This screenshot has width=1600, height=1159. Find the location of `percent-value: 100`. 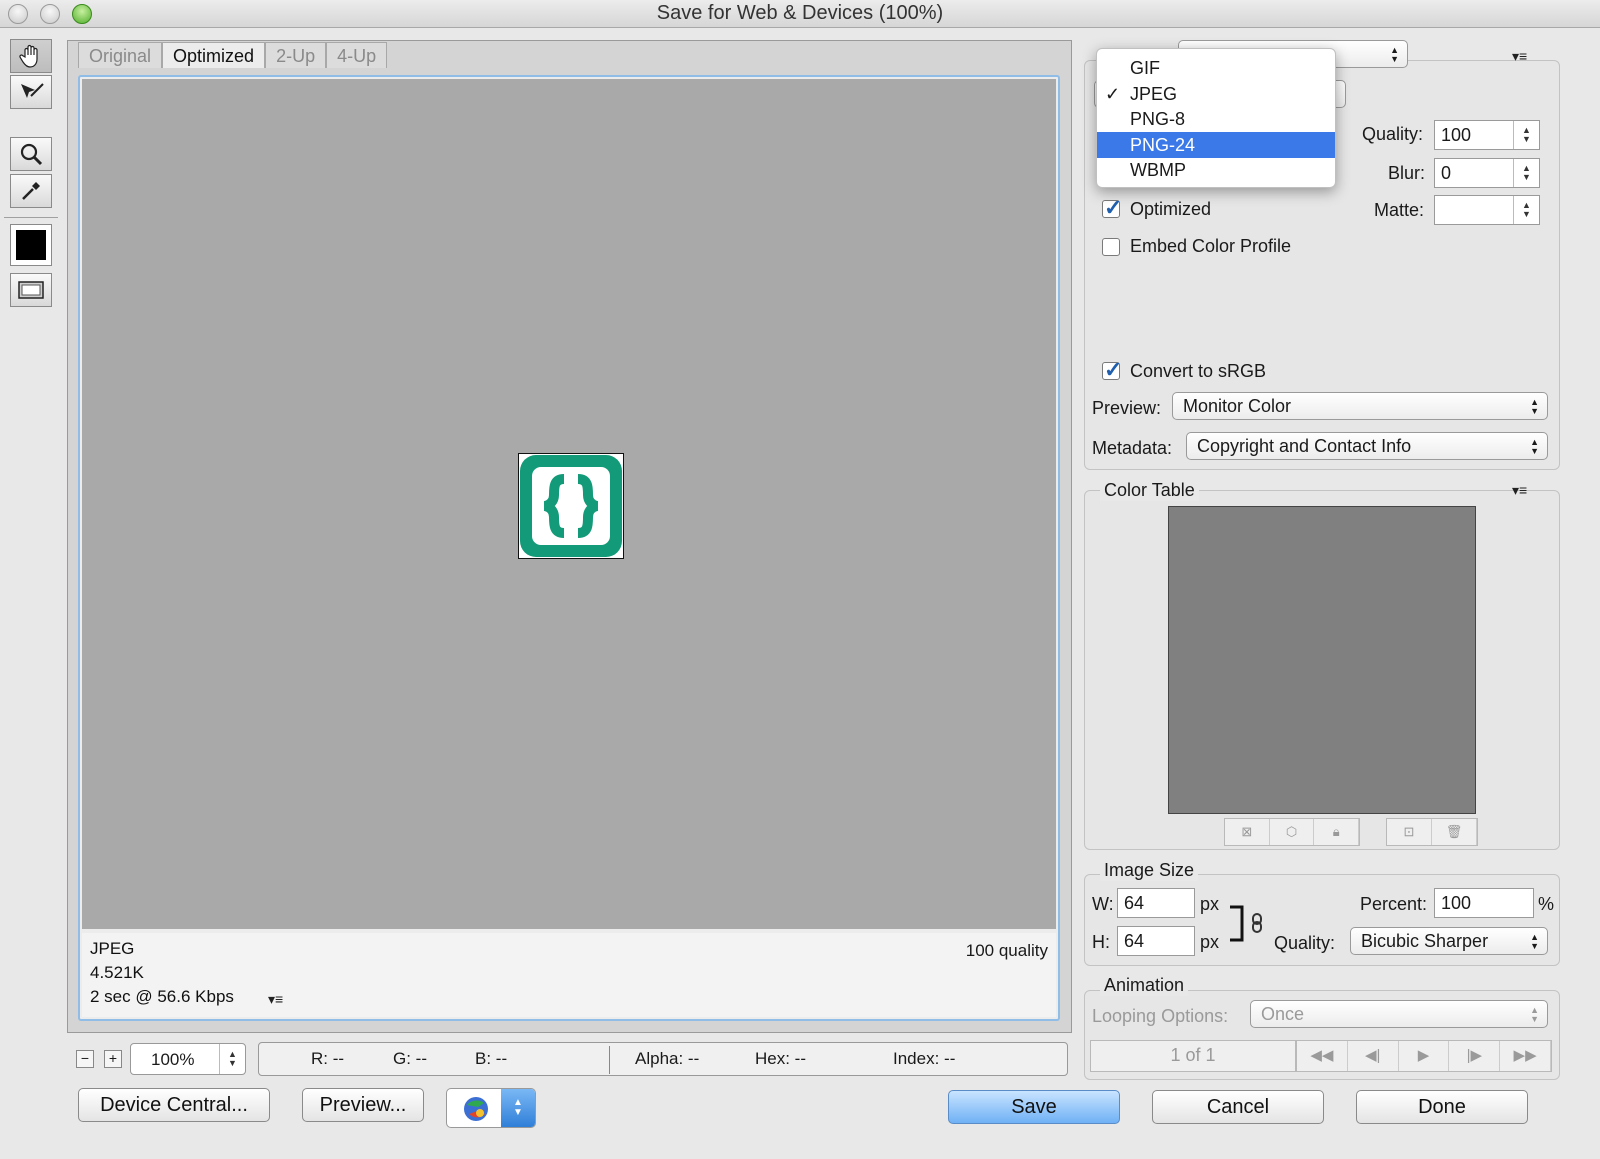

percent-value: 100 is located at coordinates (1456, 903).